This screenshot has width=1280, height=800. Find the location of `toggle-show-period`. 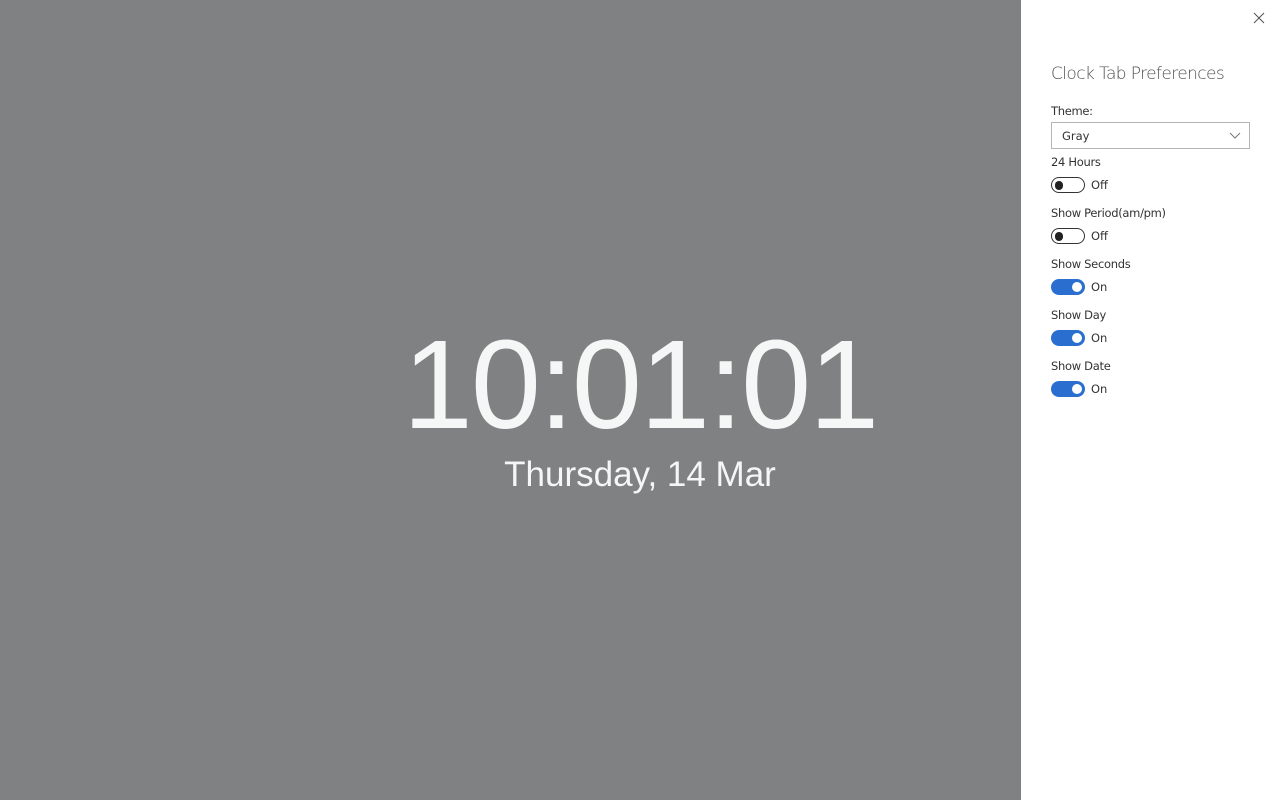

toggle-show-period is located at coordinates (1068, 236).